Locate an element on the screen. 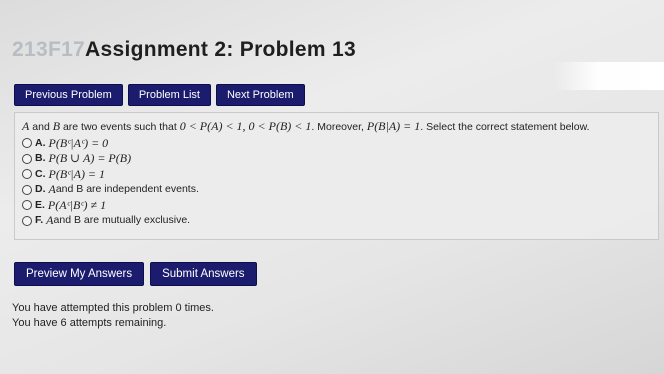  screen-glare is located at coordinates (609, 76).